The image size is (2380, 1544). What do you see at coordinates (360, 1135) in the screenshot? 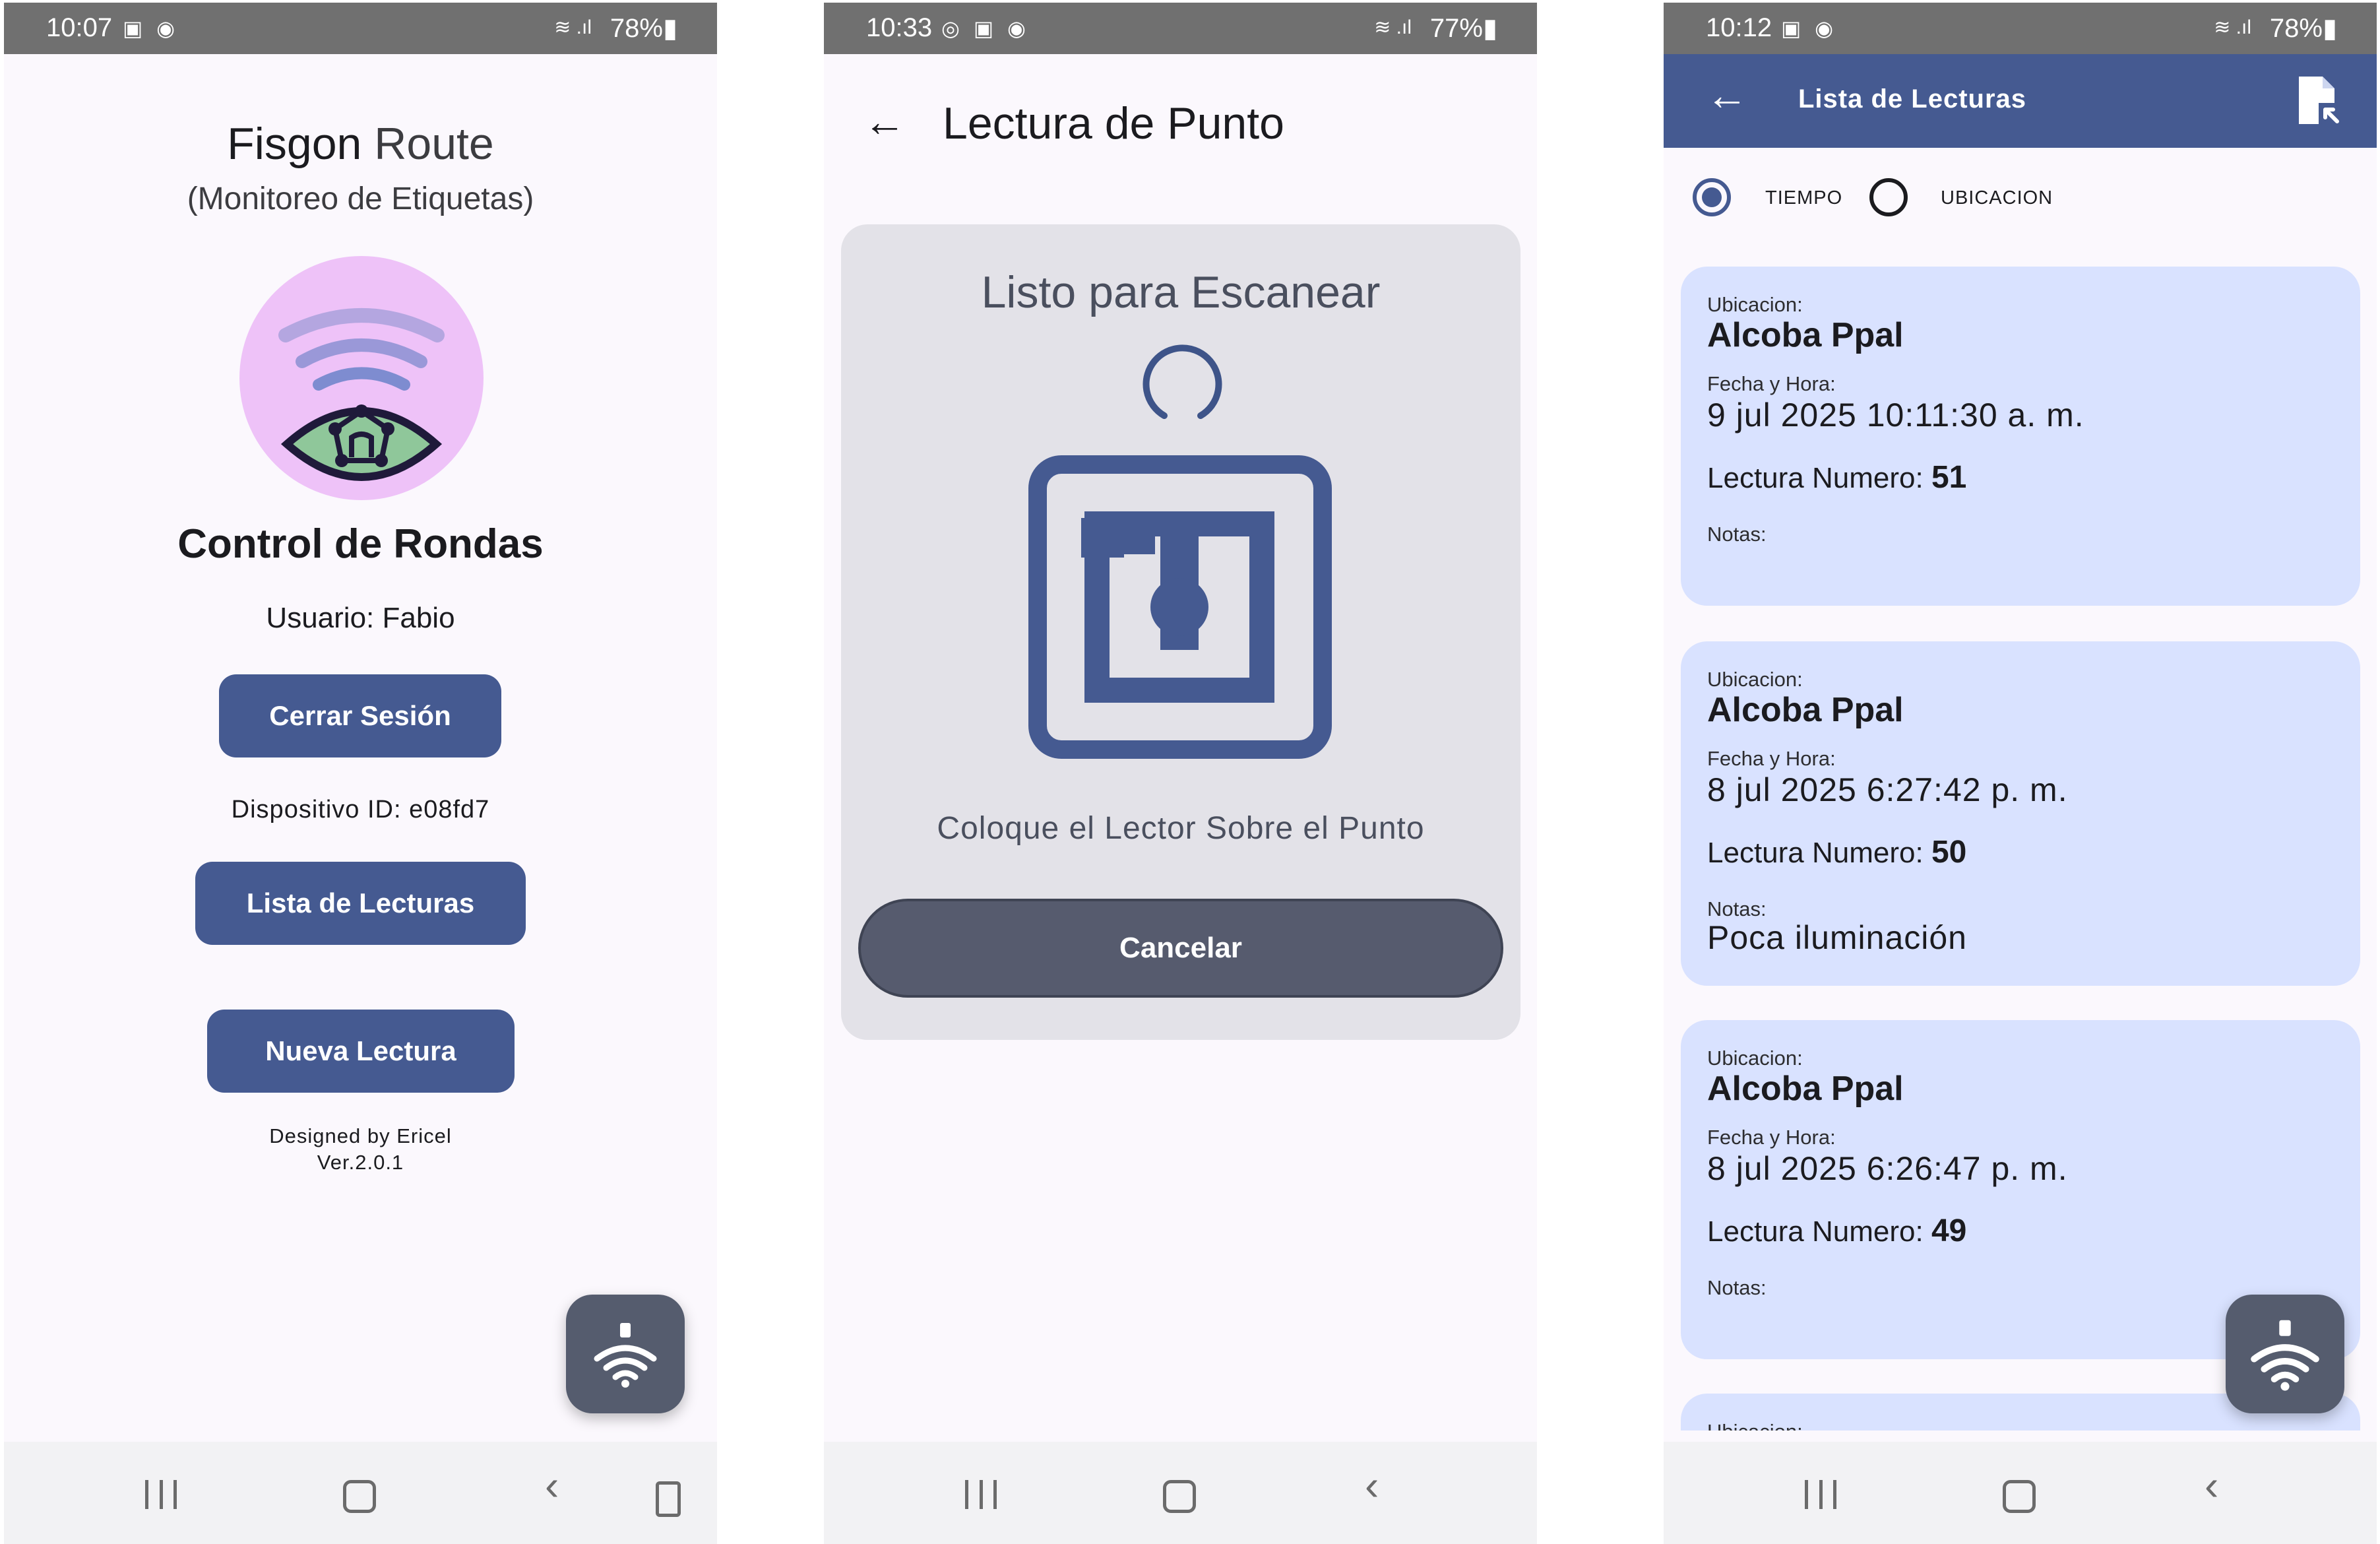
I see `designer-credit: Designed by Ericel` at bounding box center [360, 1135].